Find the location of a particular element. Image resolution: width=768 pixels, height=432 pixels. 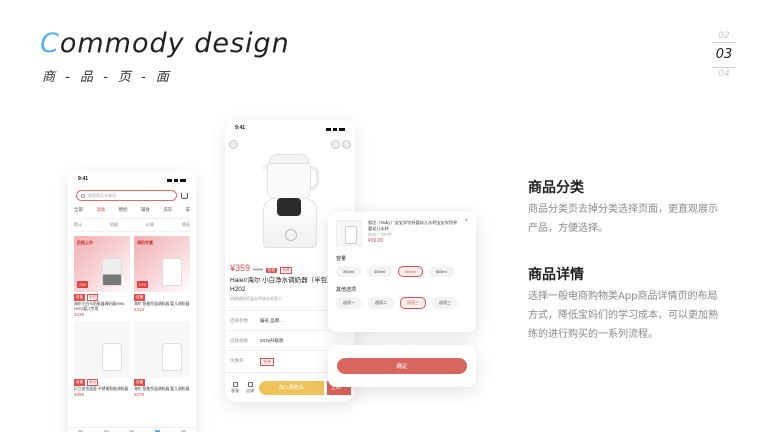

more-icon is located at coordinates (346, 144).